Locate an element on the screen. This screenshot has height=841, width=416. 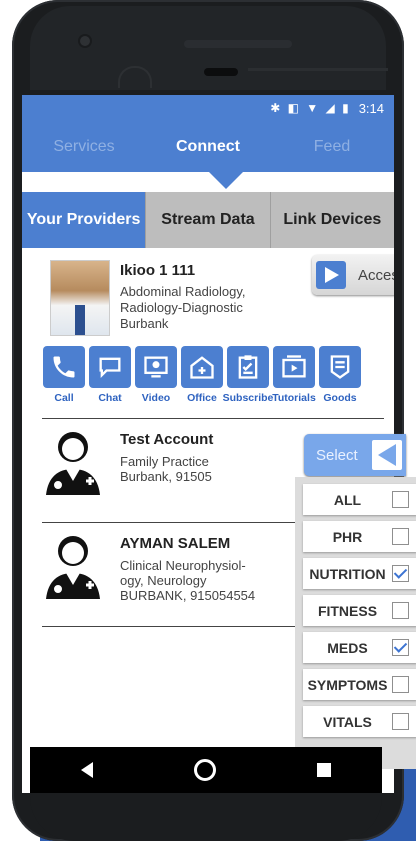
provider-name: Ikioo 1 111 is located at coordinates (158, 270).